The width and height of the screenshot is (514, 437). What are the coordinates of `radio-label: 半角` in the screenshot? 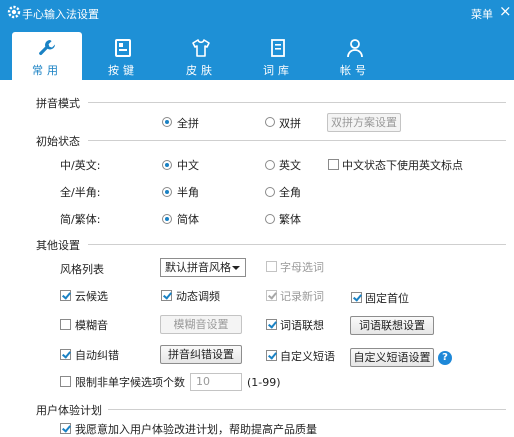 It's located at (188, 192).